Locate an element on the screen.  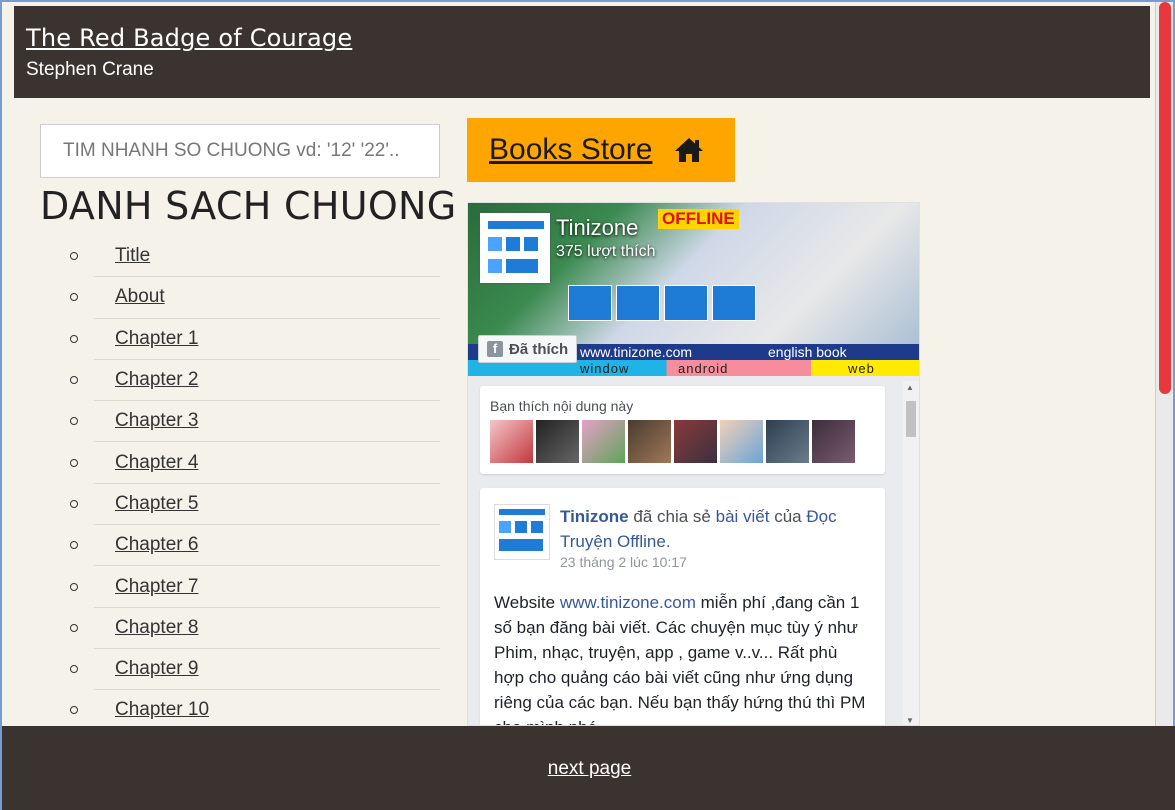
book-title-link: The Red Badge of Courage is located at coordinates (582, 38).